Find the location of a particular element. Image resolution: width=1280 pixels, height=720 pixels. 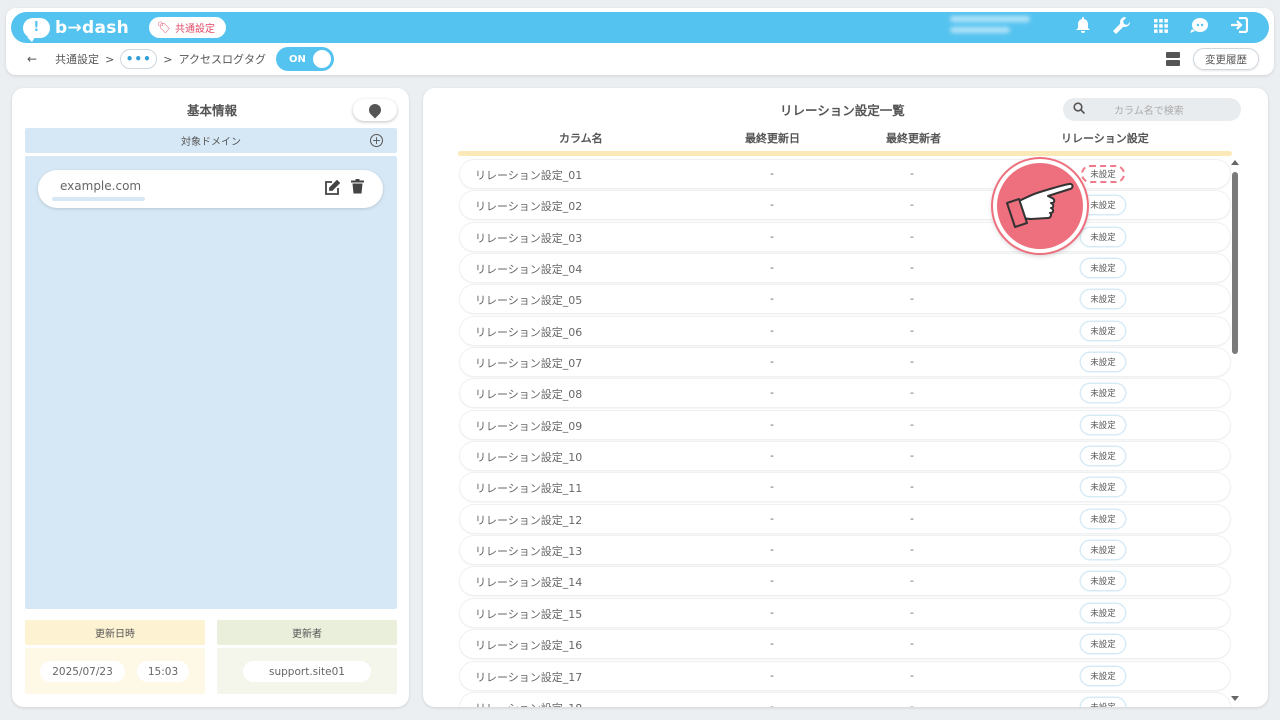

cell-column-name: リレーション設定_04 is located at coordinates (529, 270).